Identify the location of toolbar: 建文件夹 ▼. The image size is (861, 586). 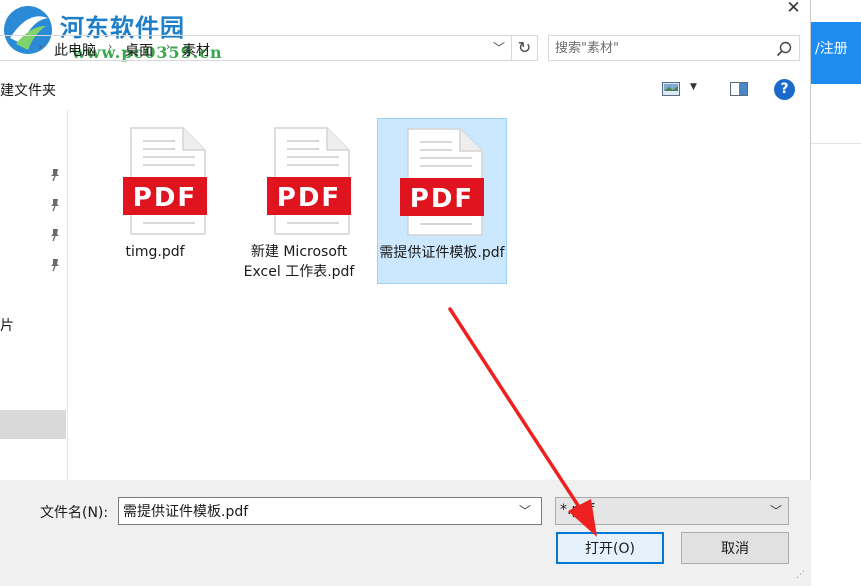
(405, 90).